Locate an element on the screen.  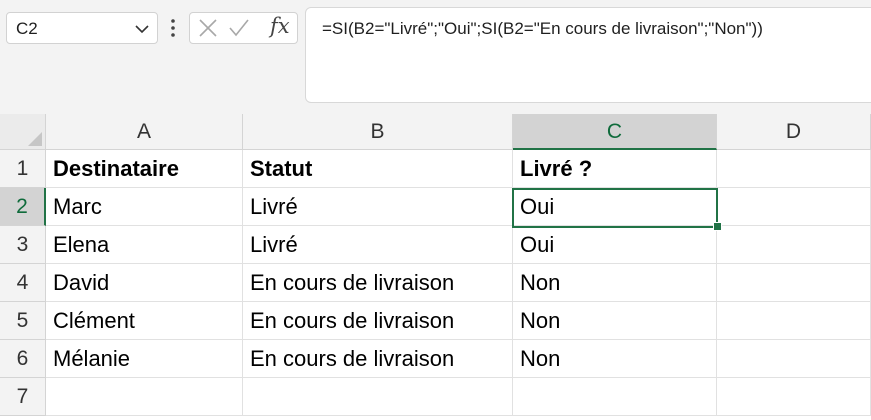
cell-b6: En cours de livraison is located at coordinates (378, 359).